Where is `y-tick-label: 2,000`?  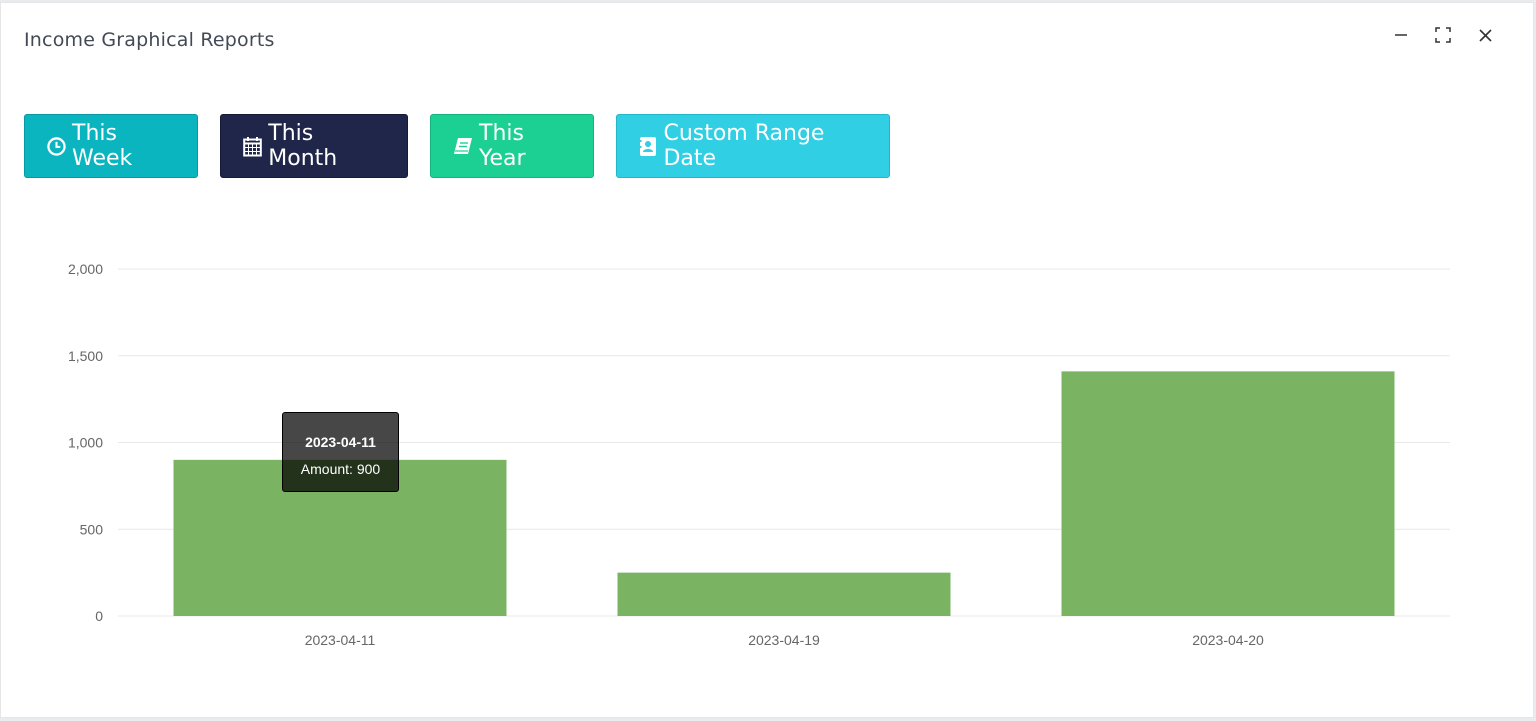
y-tick-label: 2,000 is located at coordinates (85, 269).